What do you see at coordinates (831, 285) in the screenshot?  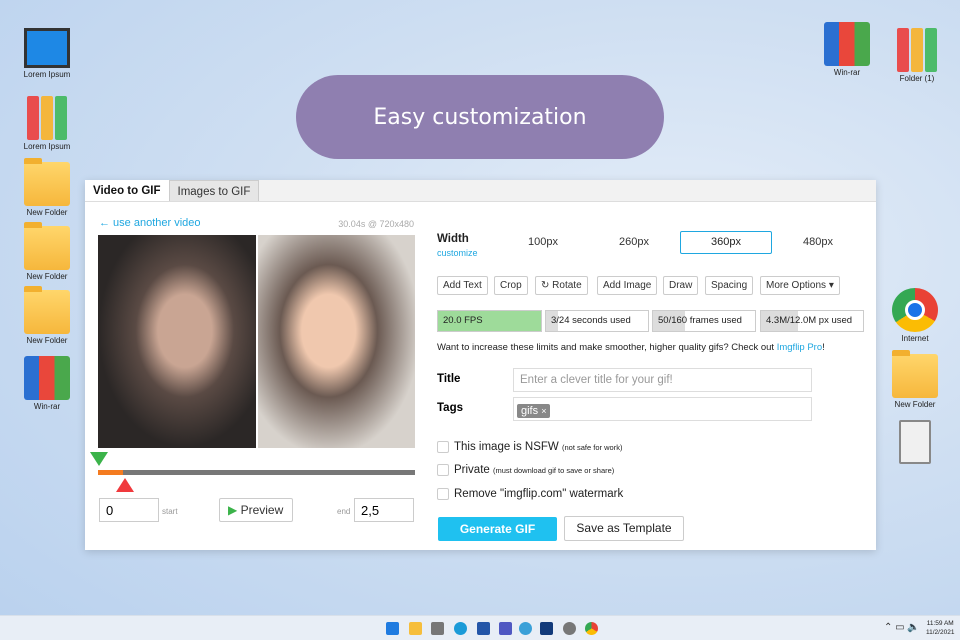 I see `caret-down-icon: ▾` at bounding box center [831, 285].